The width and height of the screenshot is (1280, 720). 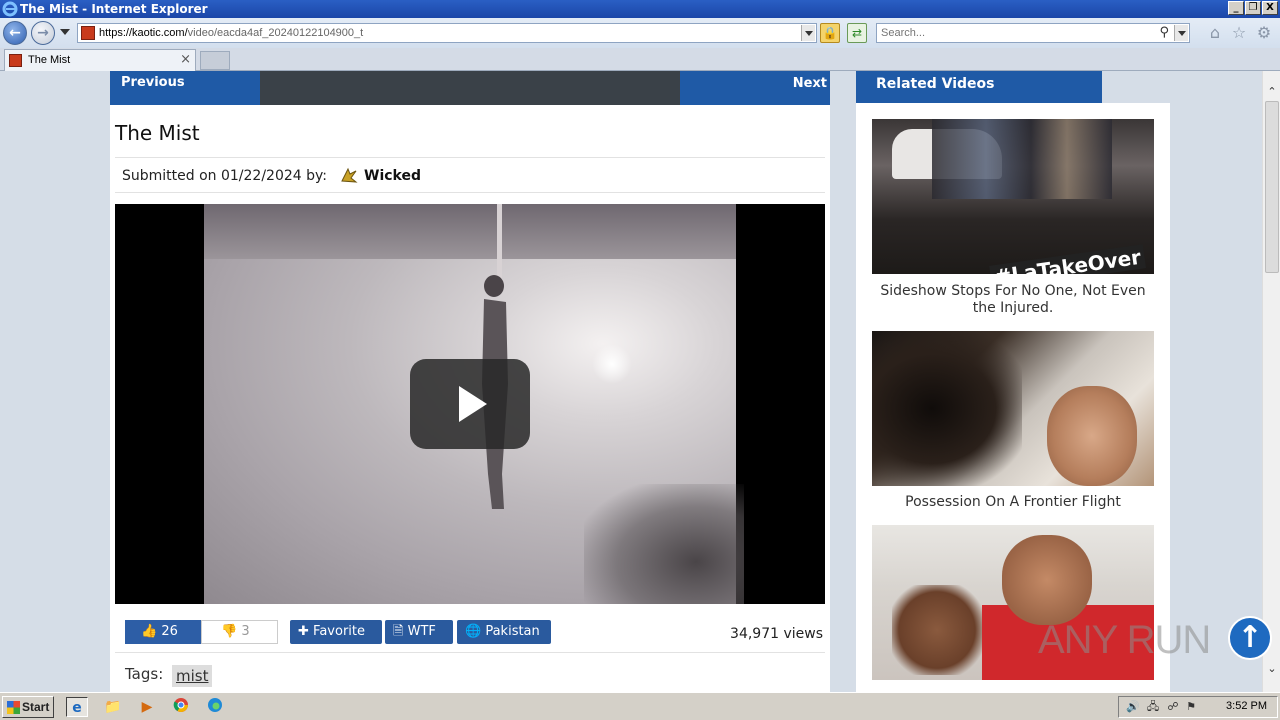 I want to click on start-label: Start, so click(x=36, y=707).